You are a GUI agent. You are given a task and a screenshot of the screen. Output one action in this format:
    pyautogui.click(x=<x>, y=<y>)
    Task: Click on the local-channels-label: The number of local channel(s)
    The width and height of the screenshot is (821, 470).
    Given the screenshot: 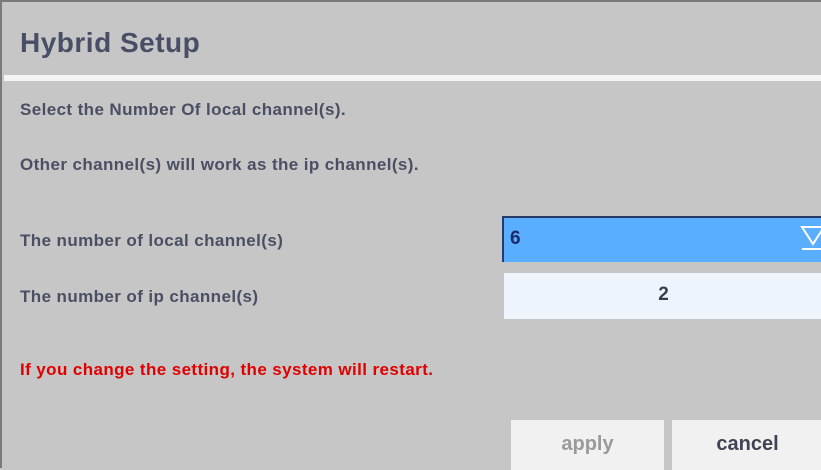 What is the action you would take?
    pyautogui.click(x=152, y=240)
    